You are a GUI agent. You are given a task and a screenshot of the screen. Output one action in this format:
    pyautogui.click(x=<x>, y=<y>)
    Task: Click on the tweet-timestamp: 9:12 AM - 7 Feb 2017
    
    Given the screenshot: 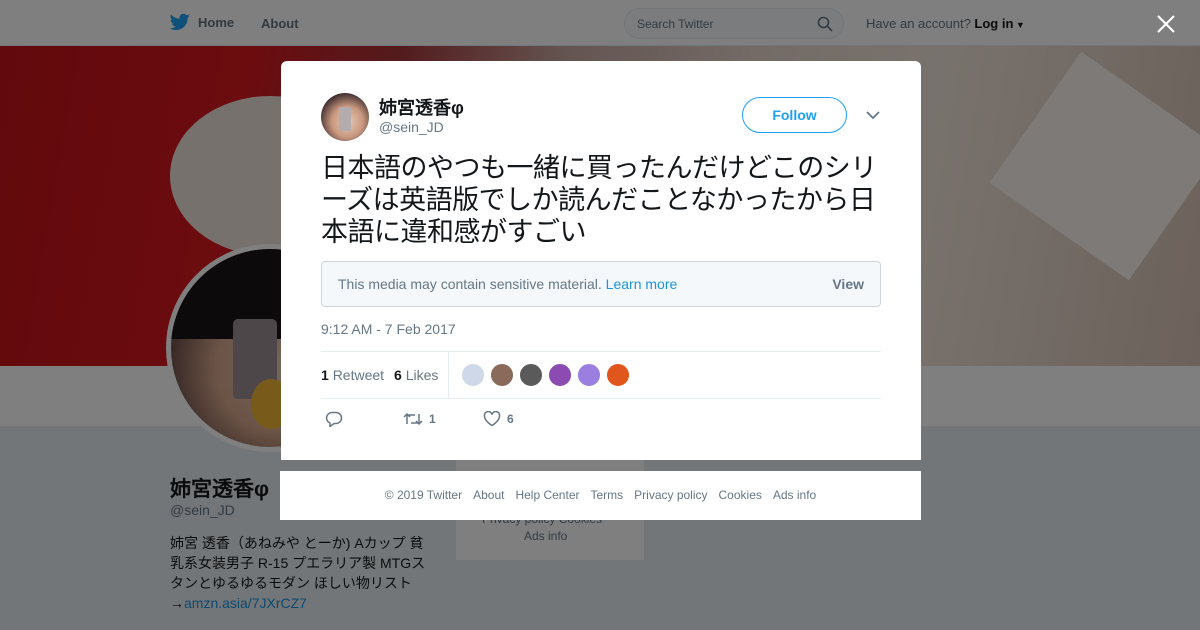 What is the action you would take?
    pyautogui.click(x=388, y=329)
    